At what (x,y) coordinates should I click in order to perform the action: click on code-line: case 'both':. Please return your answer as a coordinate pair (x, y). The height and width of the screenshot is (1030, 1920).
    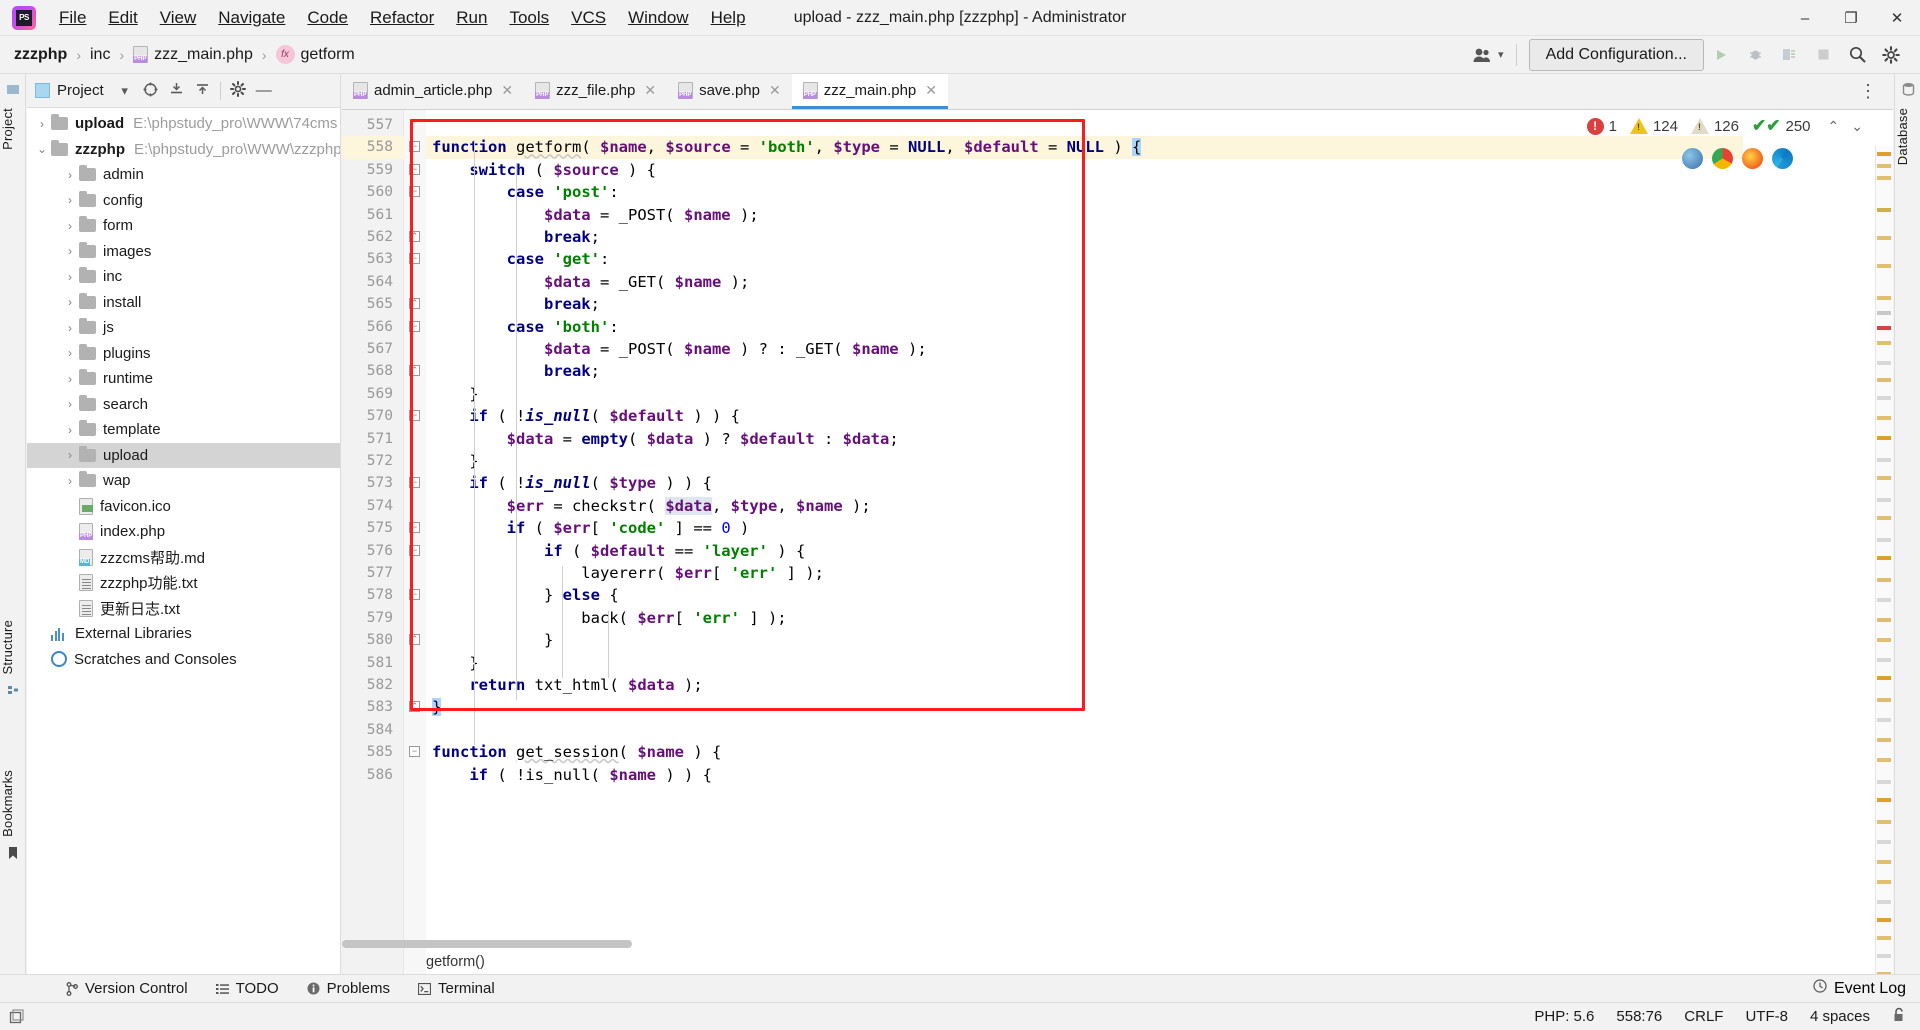
    Looking at the image, I should click on (525, 327).